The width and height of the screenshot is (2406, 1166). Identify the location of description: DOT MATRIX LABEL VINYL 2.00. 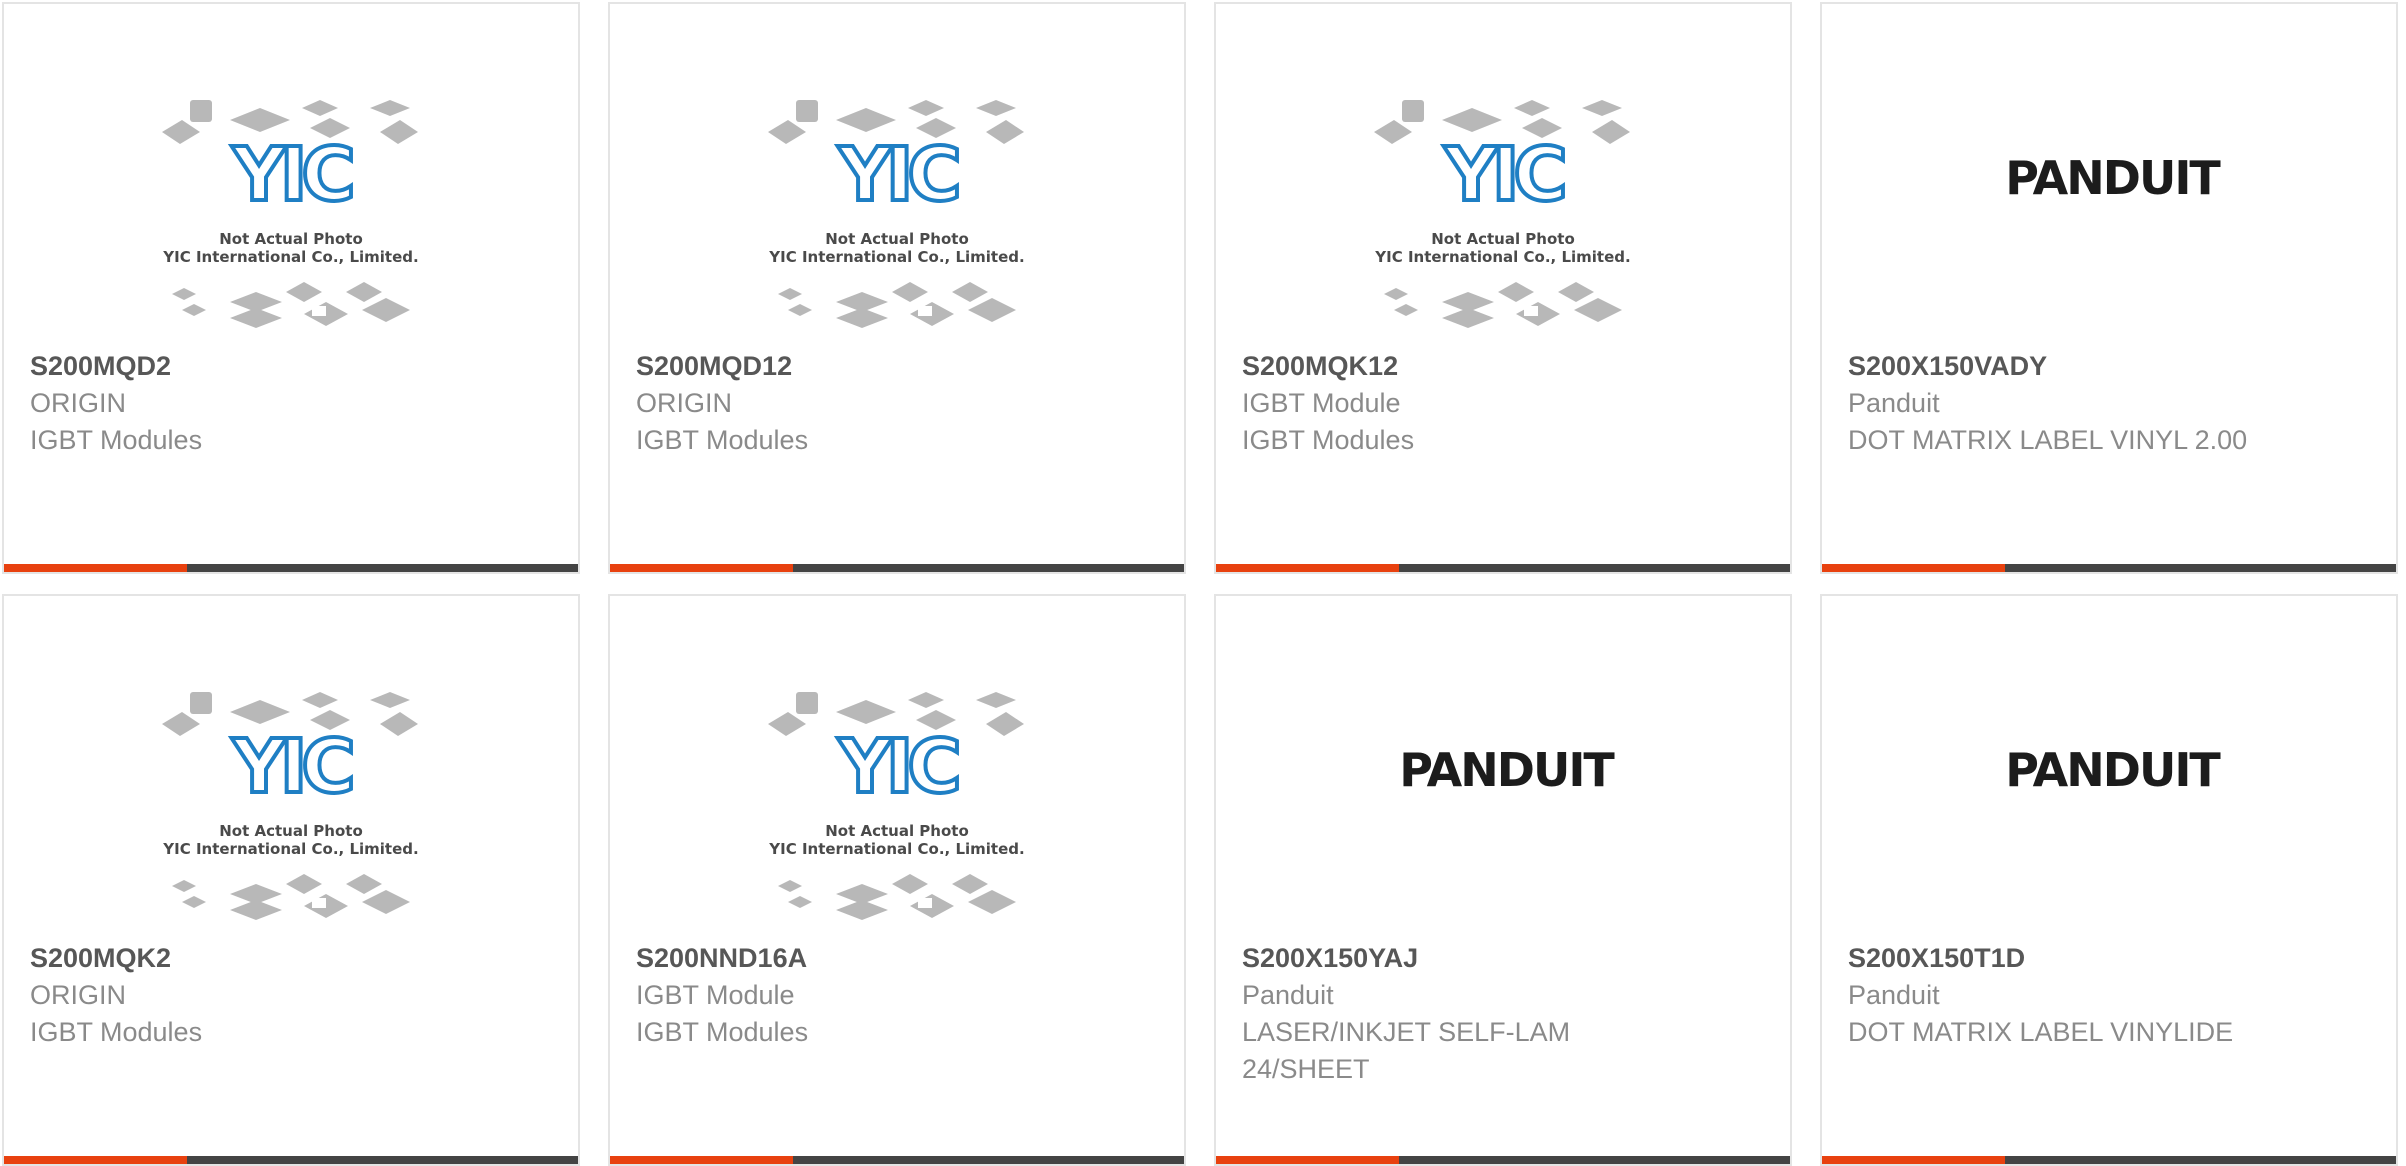
(2048, 440).